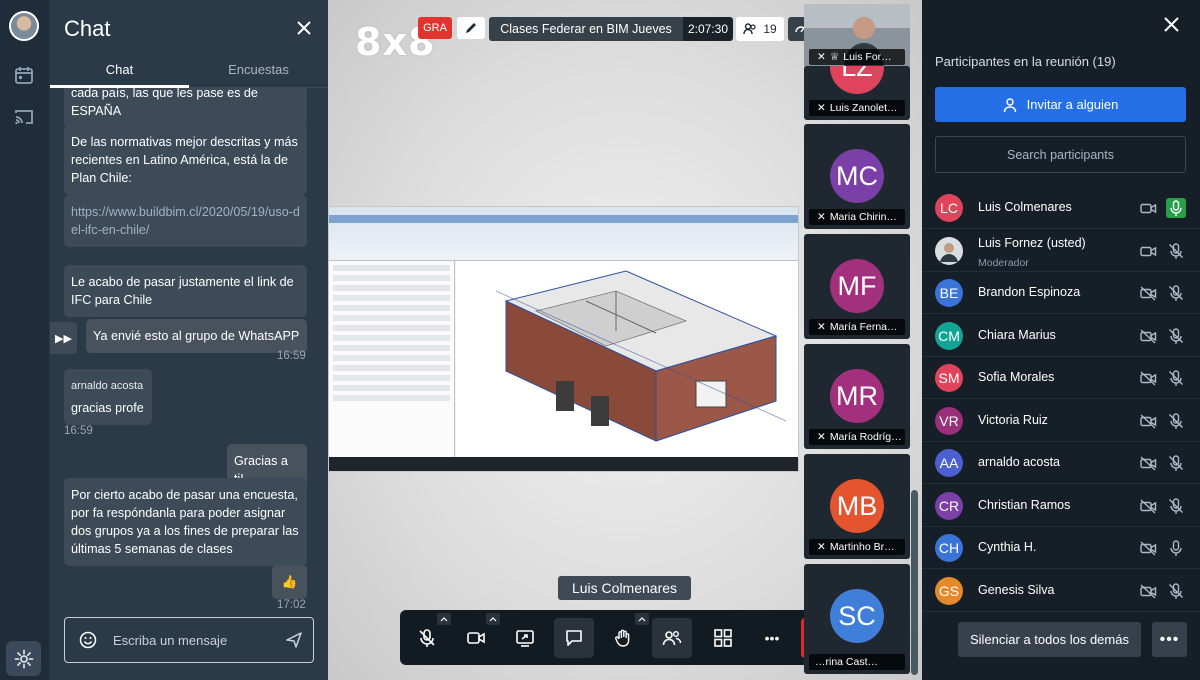 The width and height of the screenshot is (1200, 680). What do you see at coordinates (1061, 463) in the screenshot?
I see `participant-row: AA arnaldo acosta` at bounding box center [1061, 463].